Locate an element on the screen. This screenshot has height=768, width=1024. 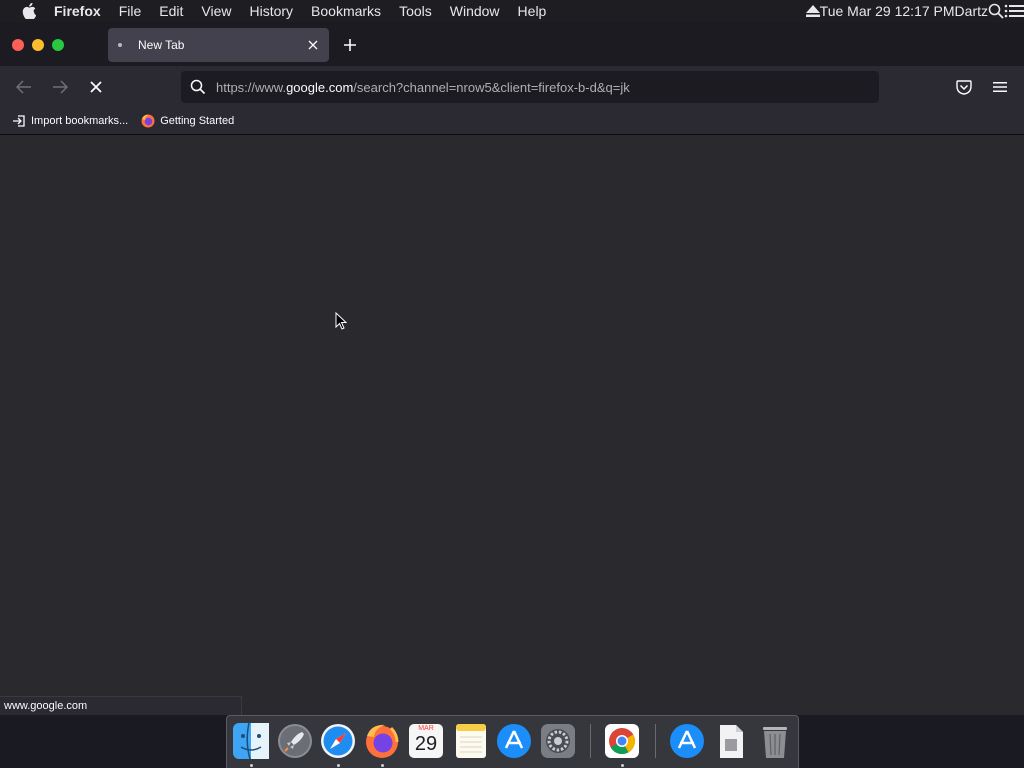
menu-bookmarks: Bookmarks is located at coordinates (346, 11).